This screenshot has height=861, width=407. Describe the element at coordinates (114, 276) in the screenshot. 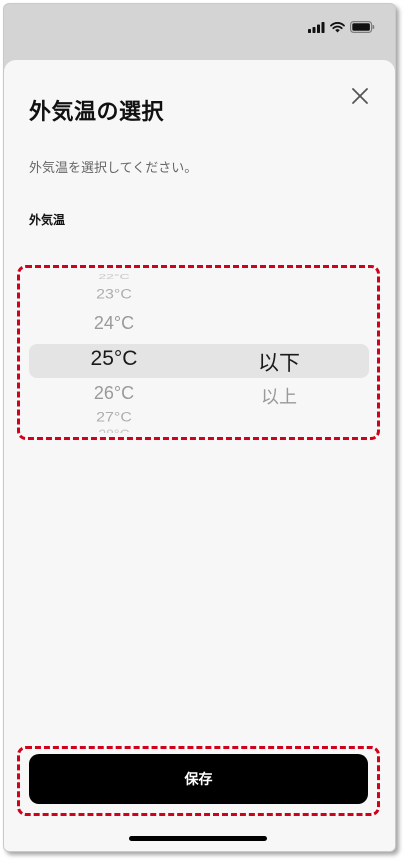

I see `picker-option-22: 22°C` at that location.